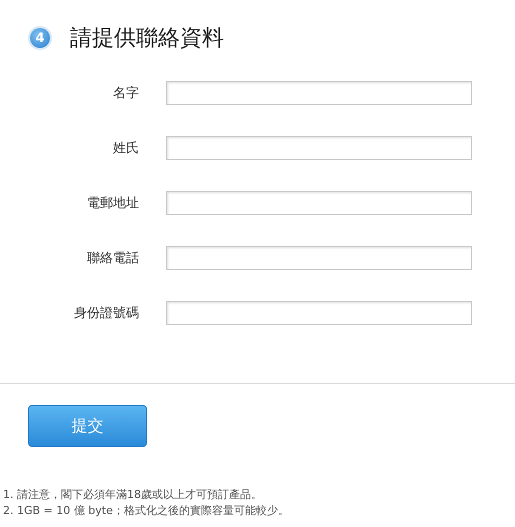 Image resolution: width=515 pixels, height=527 pixels. Describe the element at coordinates (147, 39) in the screenshot. I see `section-title: 請提供聯絡資料` at that location.